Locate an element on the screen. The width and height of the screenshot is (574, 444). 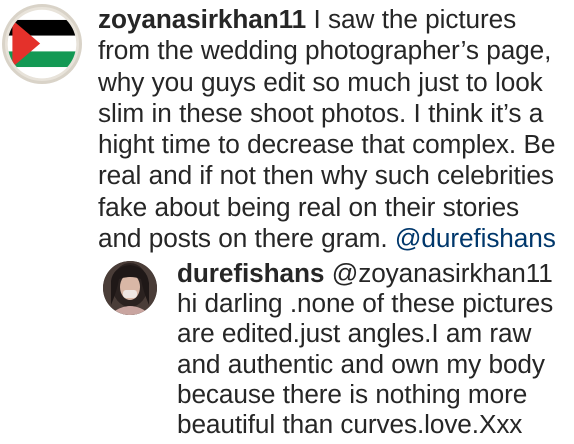
comment-line-2: from the wedding photographer’s page, is located at coordinates (325, 50).